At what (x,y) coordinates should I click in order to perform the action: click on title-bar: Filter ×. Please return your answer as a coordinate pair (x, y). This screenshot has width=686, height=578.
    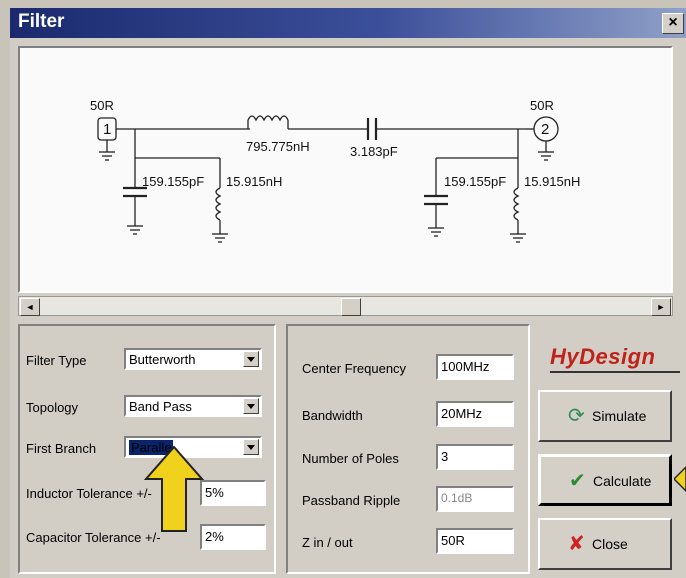
    Looking at the image, I should click on (348, 23).